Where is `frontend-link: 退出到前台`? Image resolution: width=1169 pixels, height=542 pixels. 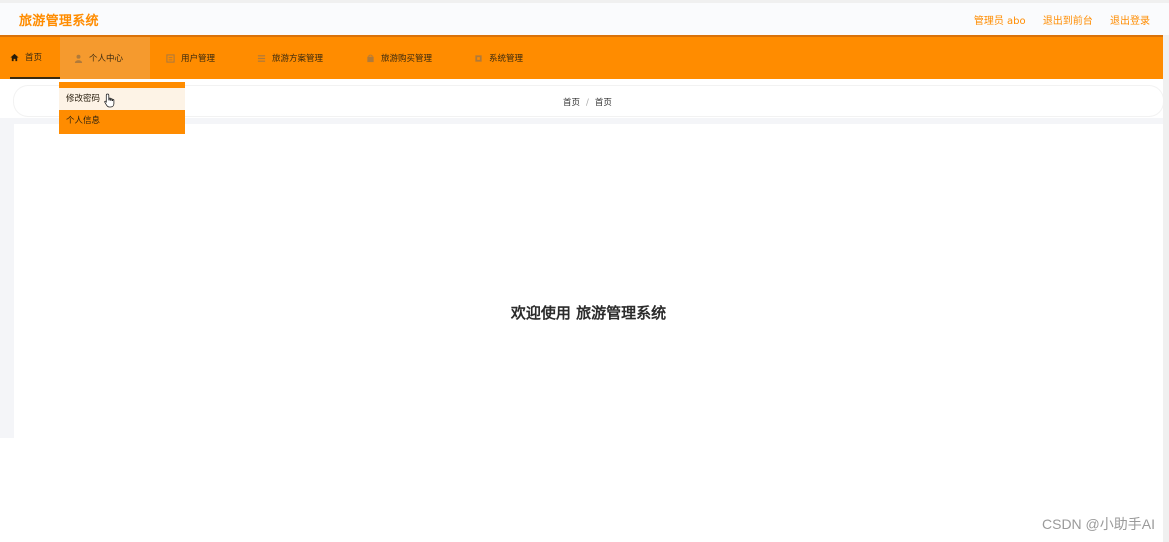
frontend-link: 退出到前台 is located at coordinates (1068, 21).